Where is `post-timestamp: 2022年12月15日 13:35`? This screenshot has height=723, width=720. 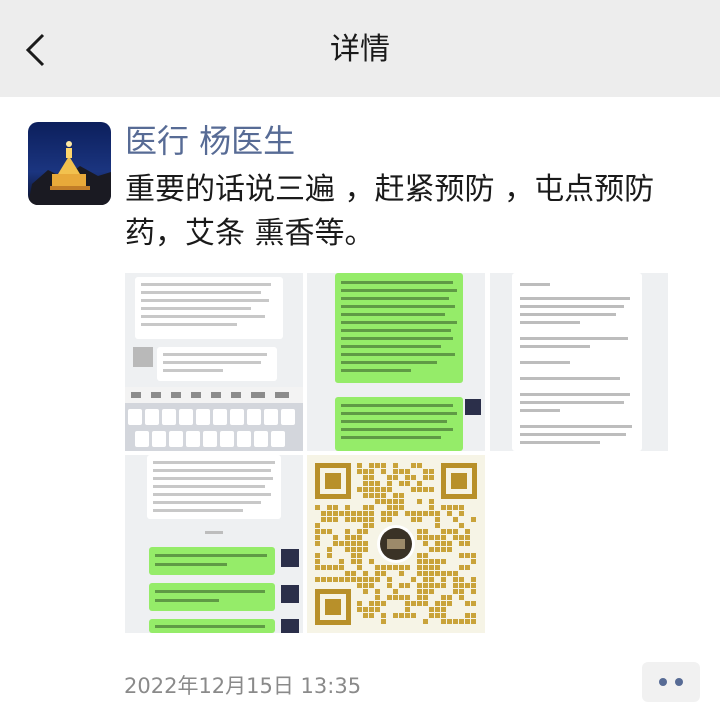 post-timestamp: 2022年12月15日 13:35 is located at coordinates (243, 686).